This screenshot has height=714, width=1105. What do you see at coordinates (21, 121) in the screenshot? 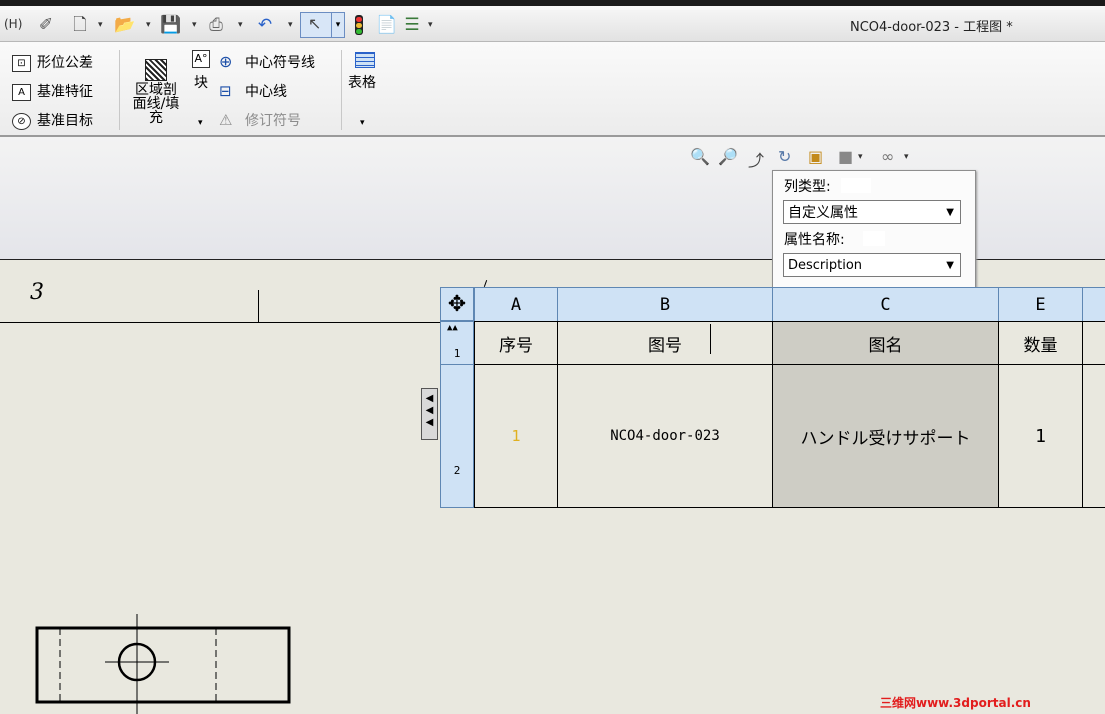
I see `datum-target-icon: ⊘` at bounding box center [21, 121].